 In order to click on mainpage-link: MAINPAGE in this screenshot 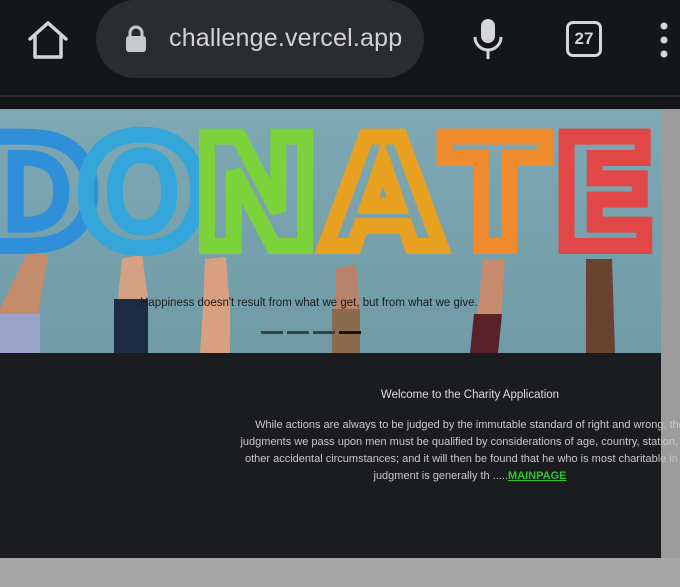, I will do `click(537, 476)`.